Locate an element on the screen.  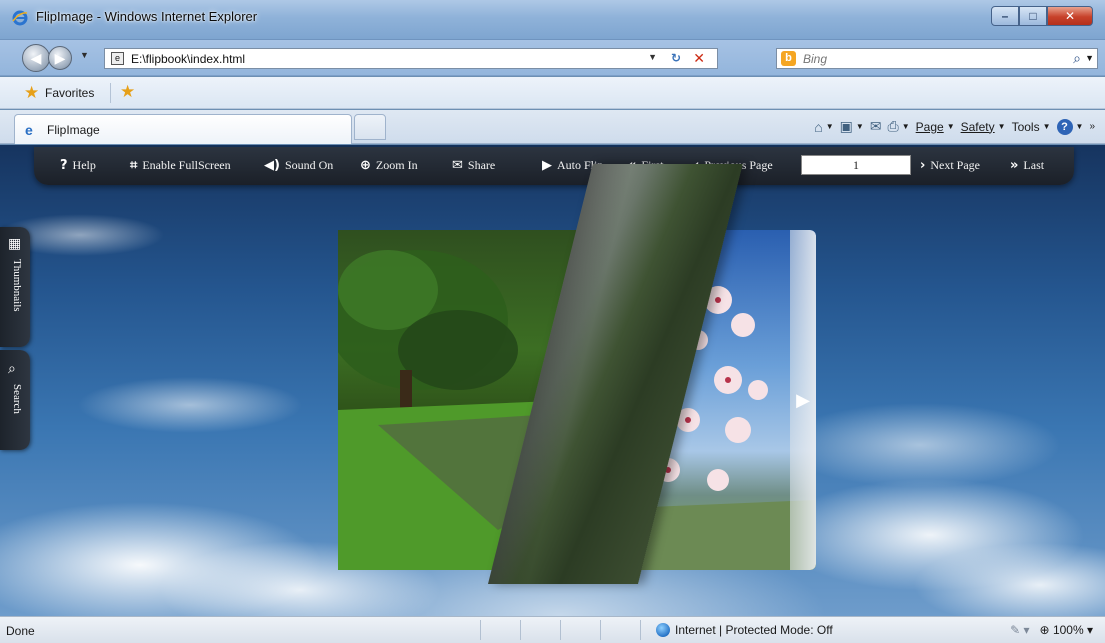
thumbnails-label: Thumbnails is located at coordinates (17, 285).